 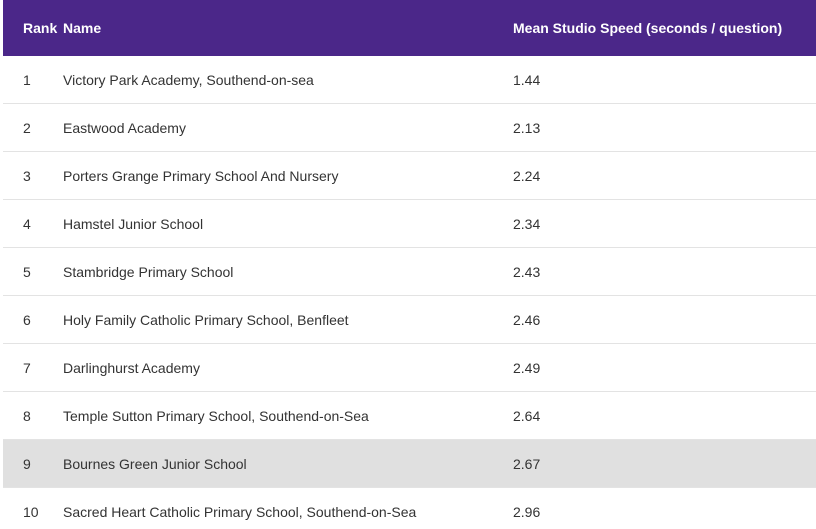 I want to click on table-row: 2 Eastwood Academy 2.13, so click(x=409, y=128).